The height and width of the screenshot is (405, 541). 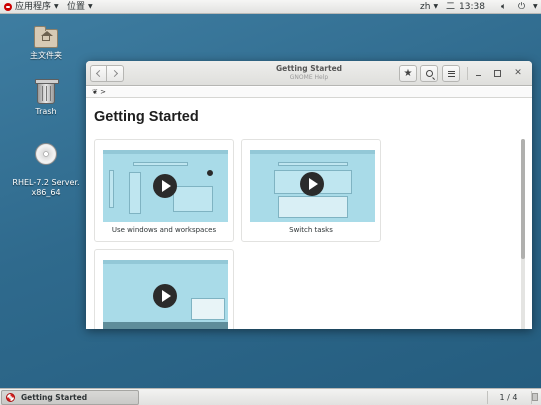 I want to click on clock-time: 13:38, so click(x=472, y=7).